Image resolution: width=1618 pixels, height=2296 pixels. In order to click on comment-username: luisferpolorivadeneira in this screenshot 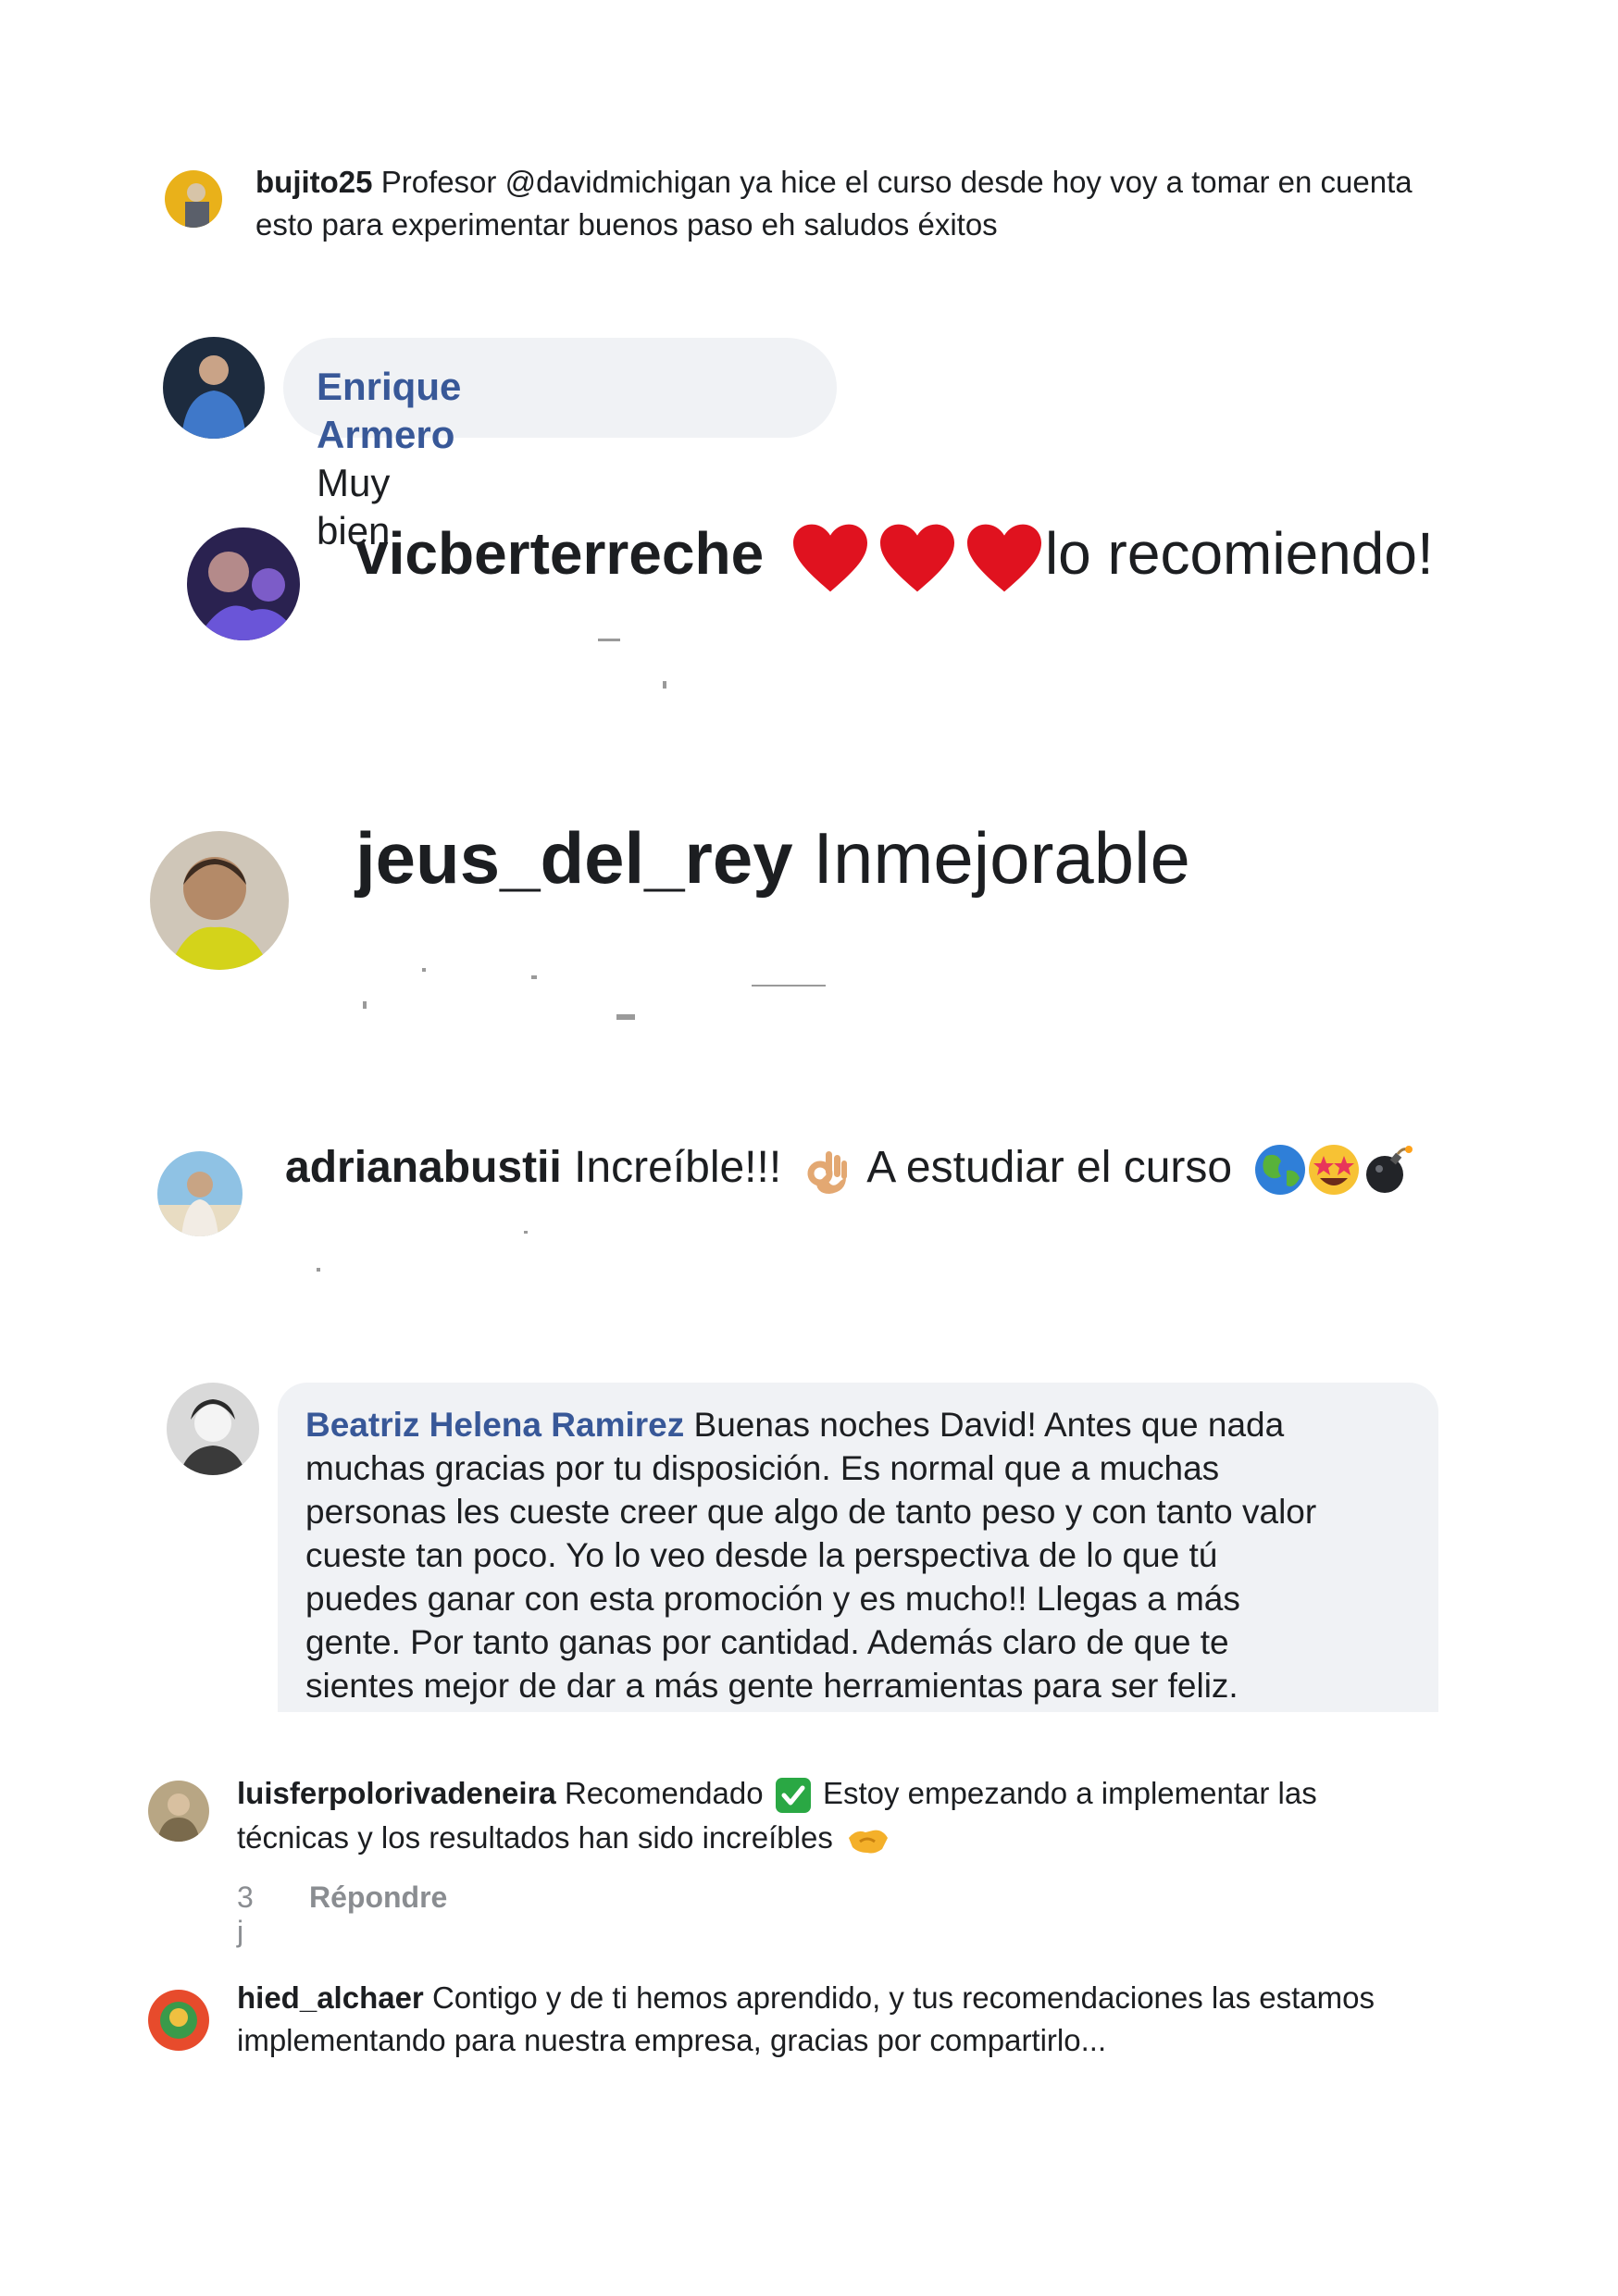, I will do `click(396, 1793)`.